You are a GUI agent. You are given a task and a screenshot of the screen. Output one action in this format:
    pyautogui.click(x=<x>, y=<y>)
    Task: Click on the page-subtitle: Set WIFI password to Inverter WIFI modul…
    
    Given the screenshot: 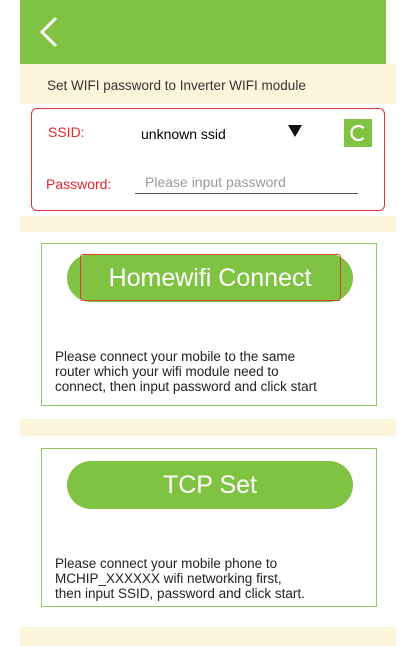 What is the action you would take?
    pyautogui.click(x=176, y=85)
    